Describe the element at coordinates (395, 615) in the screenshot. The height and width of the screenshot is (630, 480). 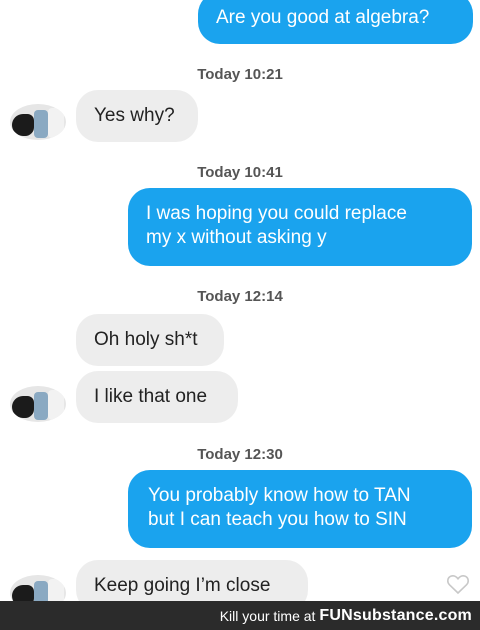
I see `footer-brand: FUNsubstance.com` at that location.